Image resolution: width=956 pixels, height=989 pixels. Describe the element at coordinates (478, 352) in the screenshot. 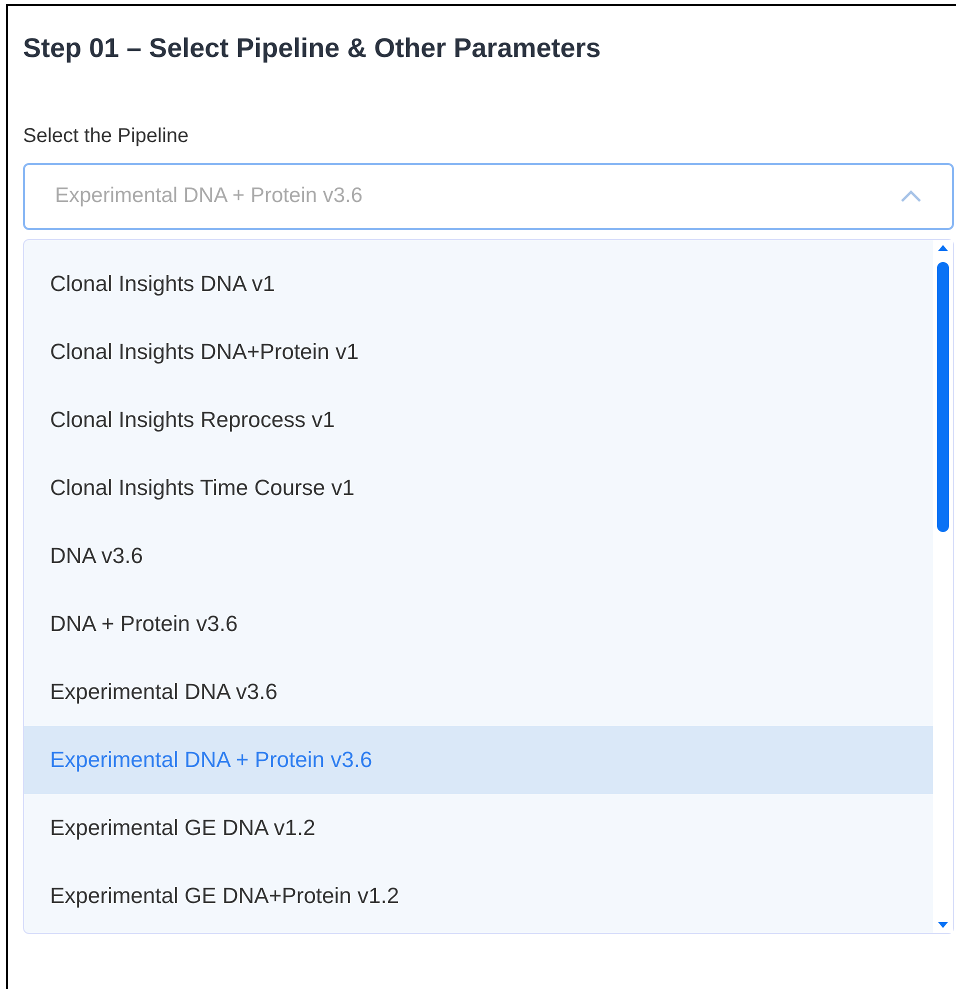

I see `pipeline-option: Clonal Insights DNA+Protein v1` at that location.